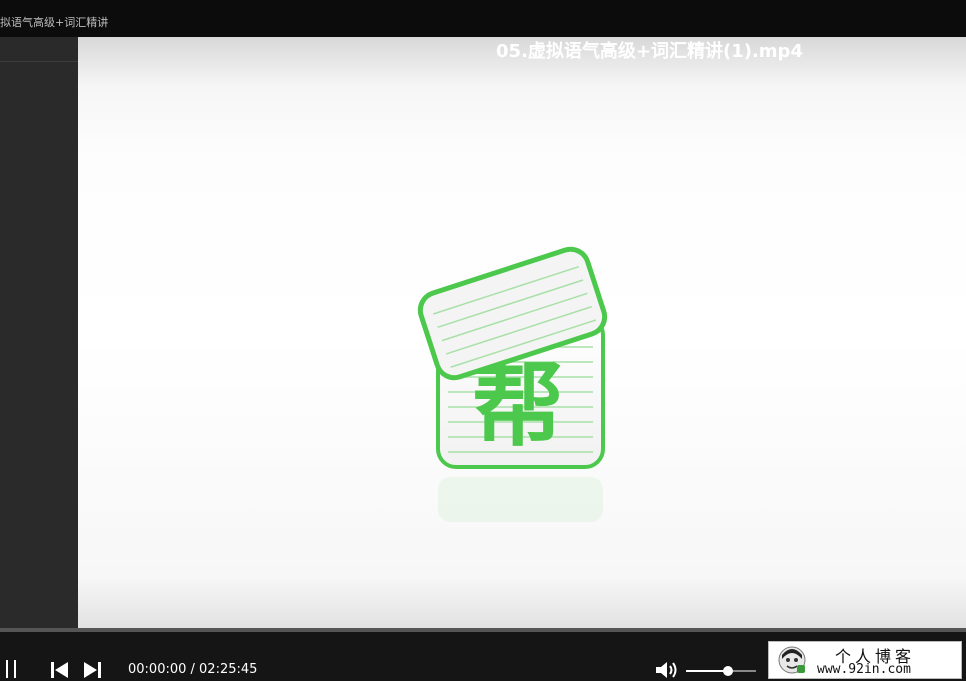 Image resolution: width=966 pixels, height=681 pixels. What do you see at coordinates (649, 51) in the screenshot?
I see `video-title: 05.虚拟语气高级+词汇精讲(1).mp4` at bounding box center [649, 51].